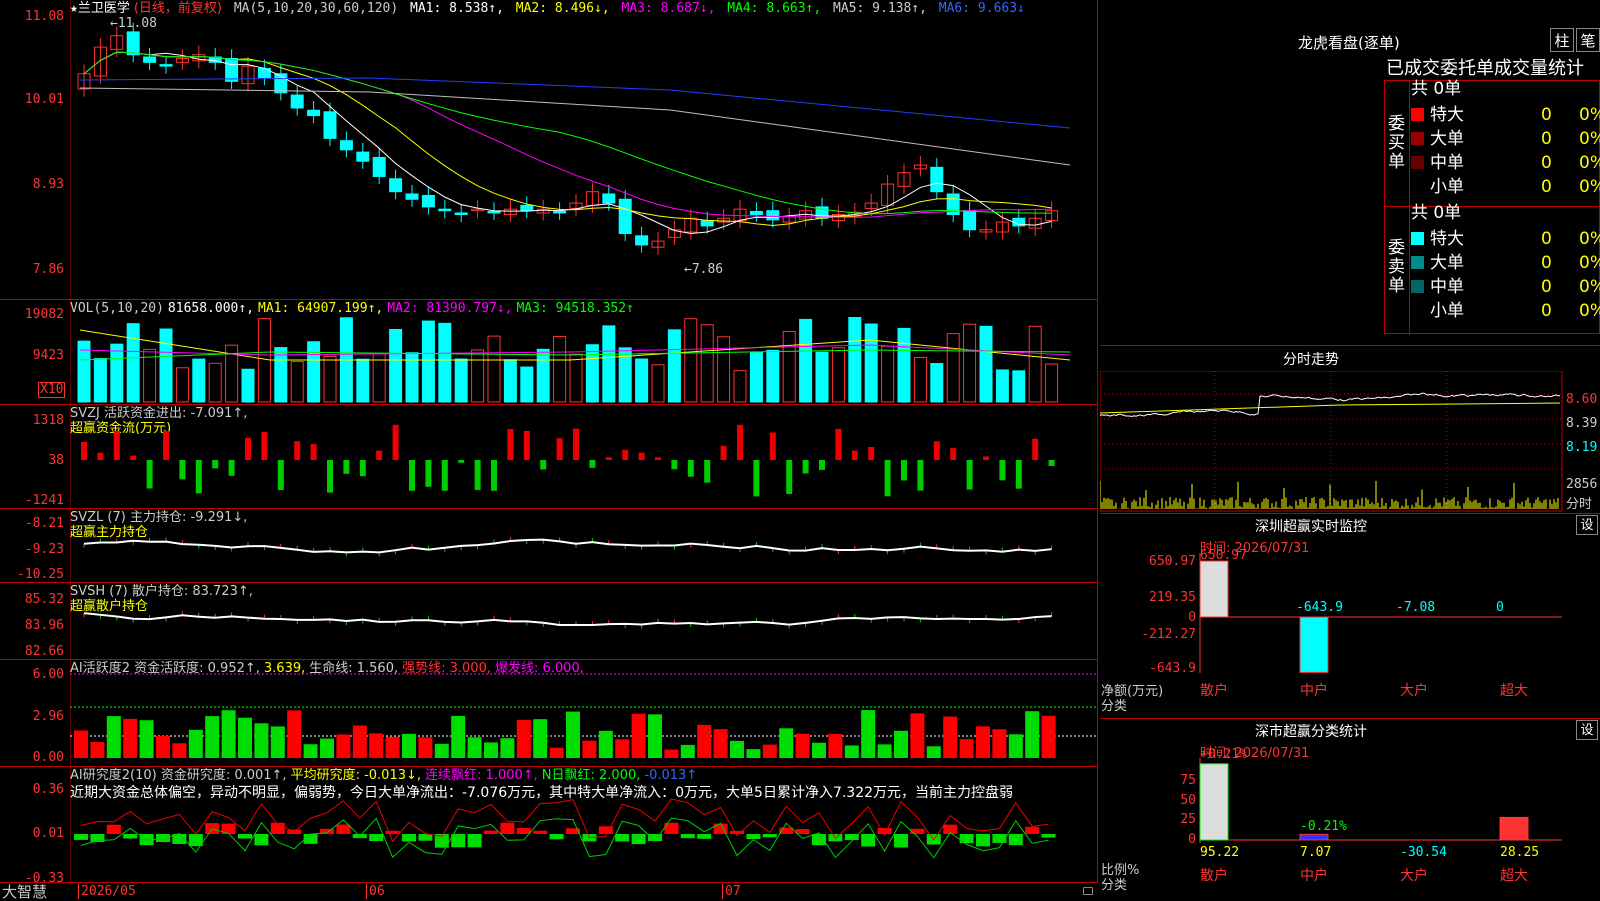  Describe the element at coordinates (584, 352) in the screenshot. I see `volume-chart` at that location.